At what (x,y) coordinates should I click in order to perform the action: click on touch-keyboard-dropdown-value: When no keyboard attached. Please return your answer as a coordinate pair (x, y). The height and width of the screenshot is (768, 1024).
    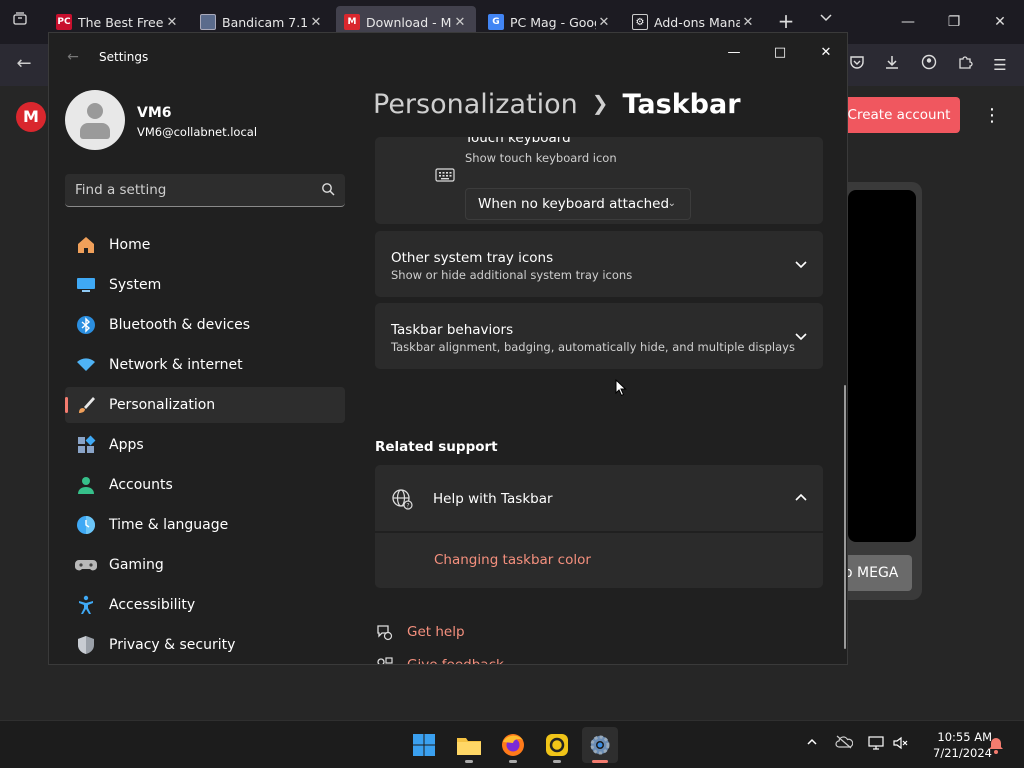
    Looking at the image, I should click on (574, 204).